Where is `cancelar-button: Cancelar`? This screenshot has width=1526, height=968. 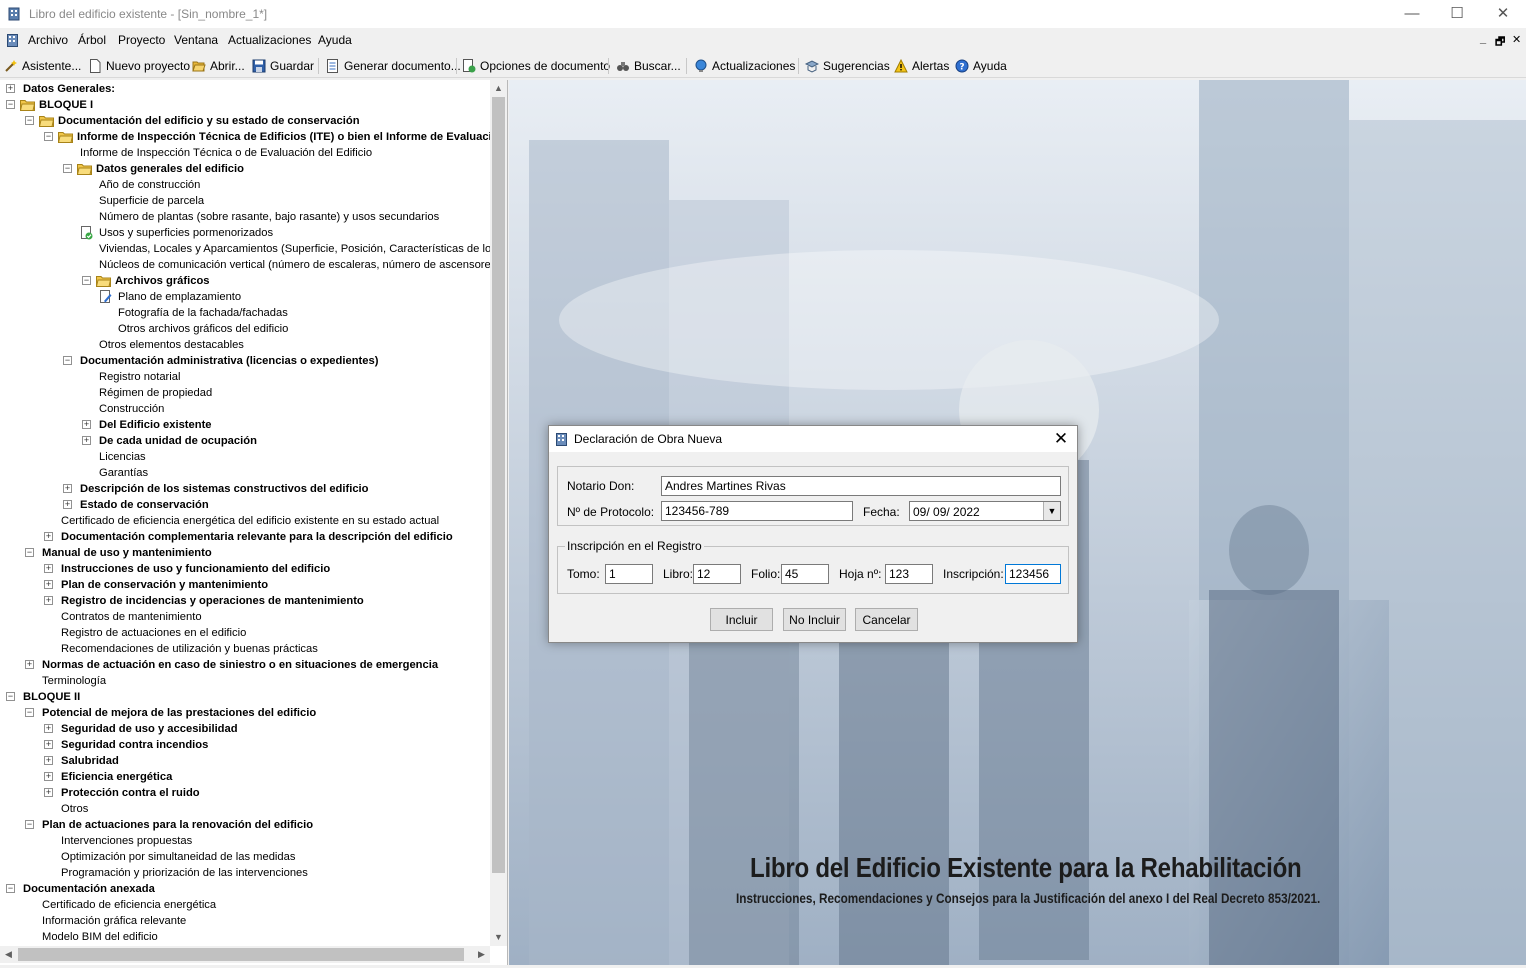
cancelar-button: Cancelar is located at coordinates (886, 619).